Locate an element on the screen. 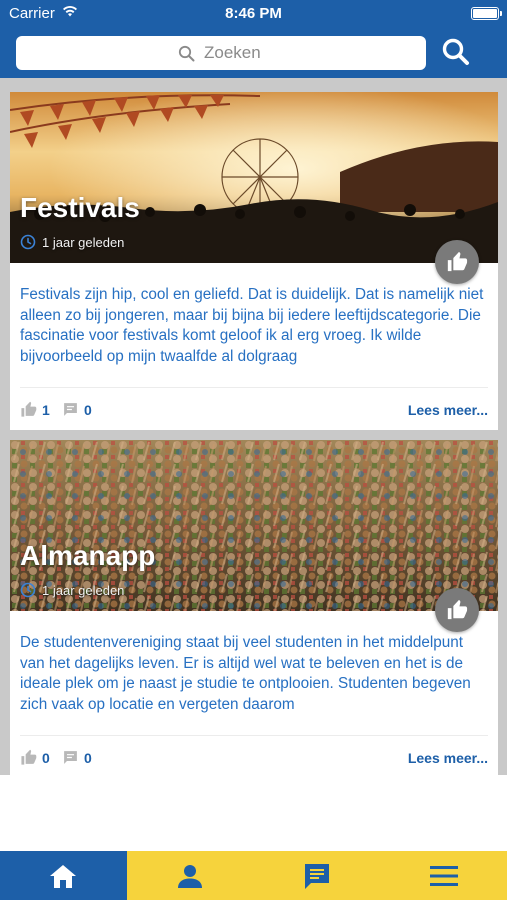 This screenshot has width=507, height=900. tab-menu is located at coordinates (443, 875).